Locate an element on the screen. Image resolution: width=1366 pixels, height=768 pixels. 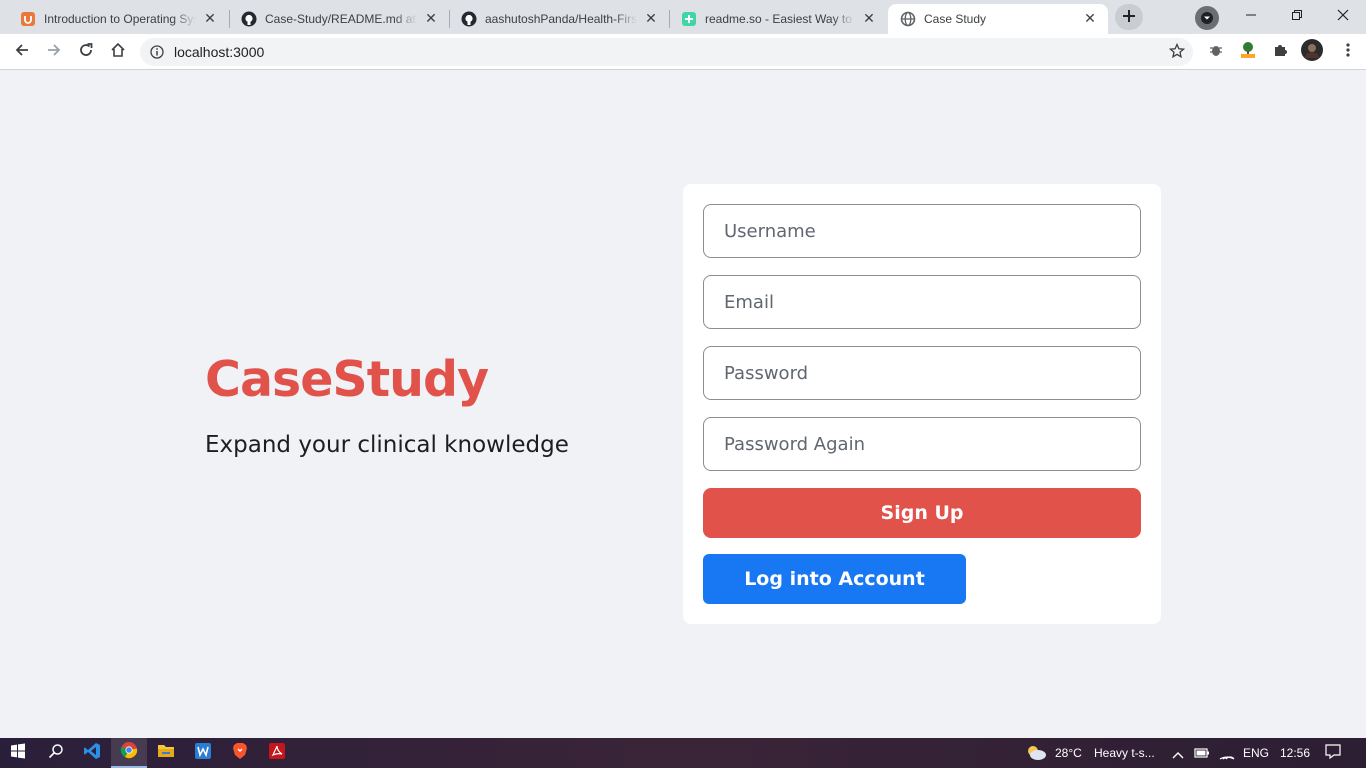
acrobat-icon is located at coordinates (277, 753).